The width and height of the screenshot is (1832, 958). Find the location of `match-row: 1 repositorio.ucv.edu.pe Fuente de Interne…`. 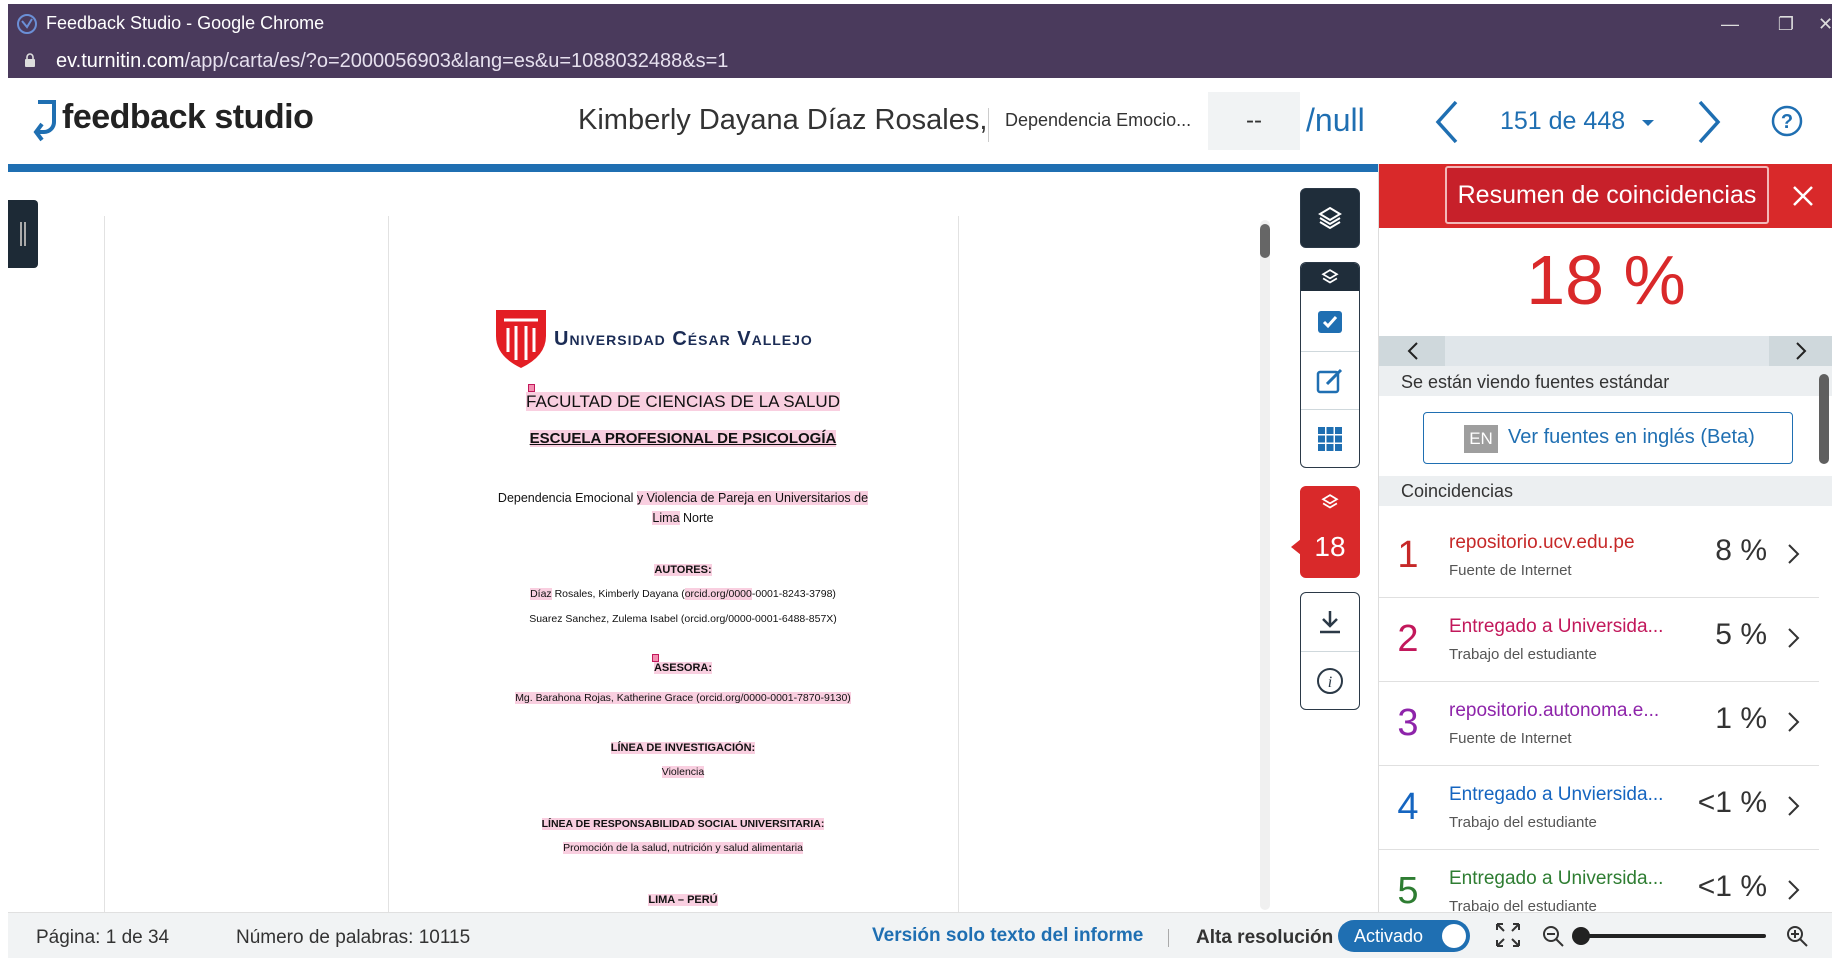

match-row: 1 repositorio.ucv.edu.pe Fuente de Interne… is located at coordinates (1599, 556).